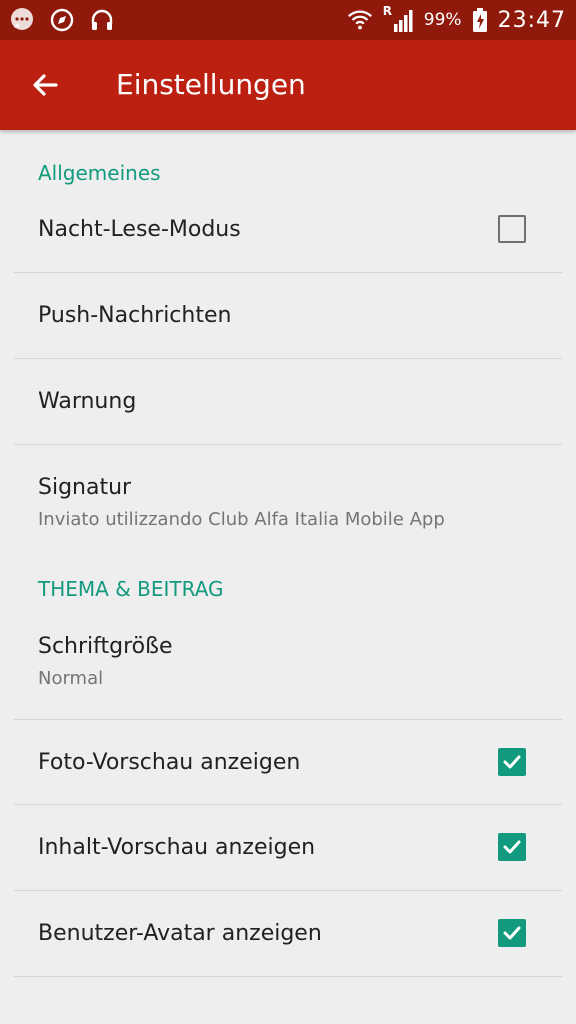 The width and height of the screenshot is (576, 1024). I want to click on content-preview-checkbox, so click(512, 847).